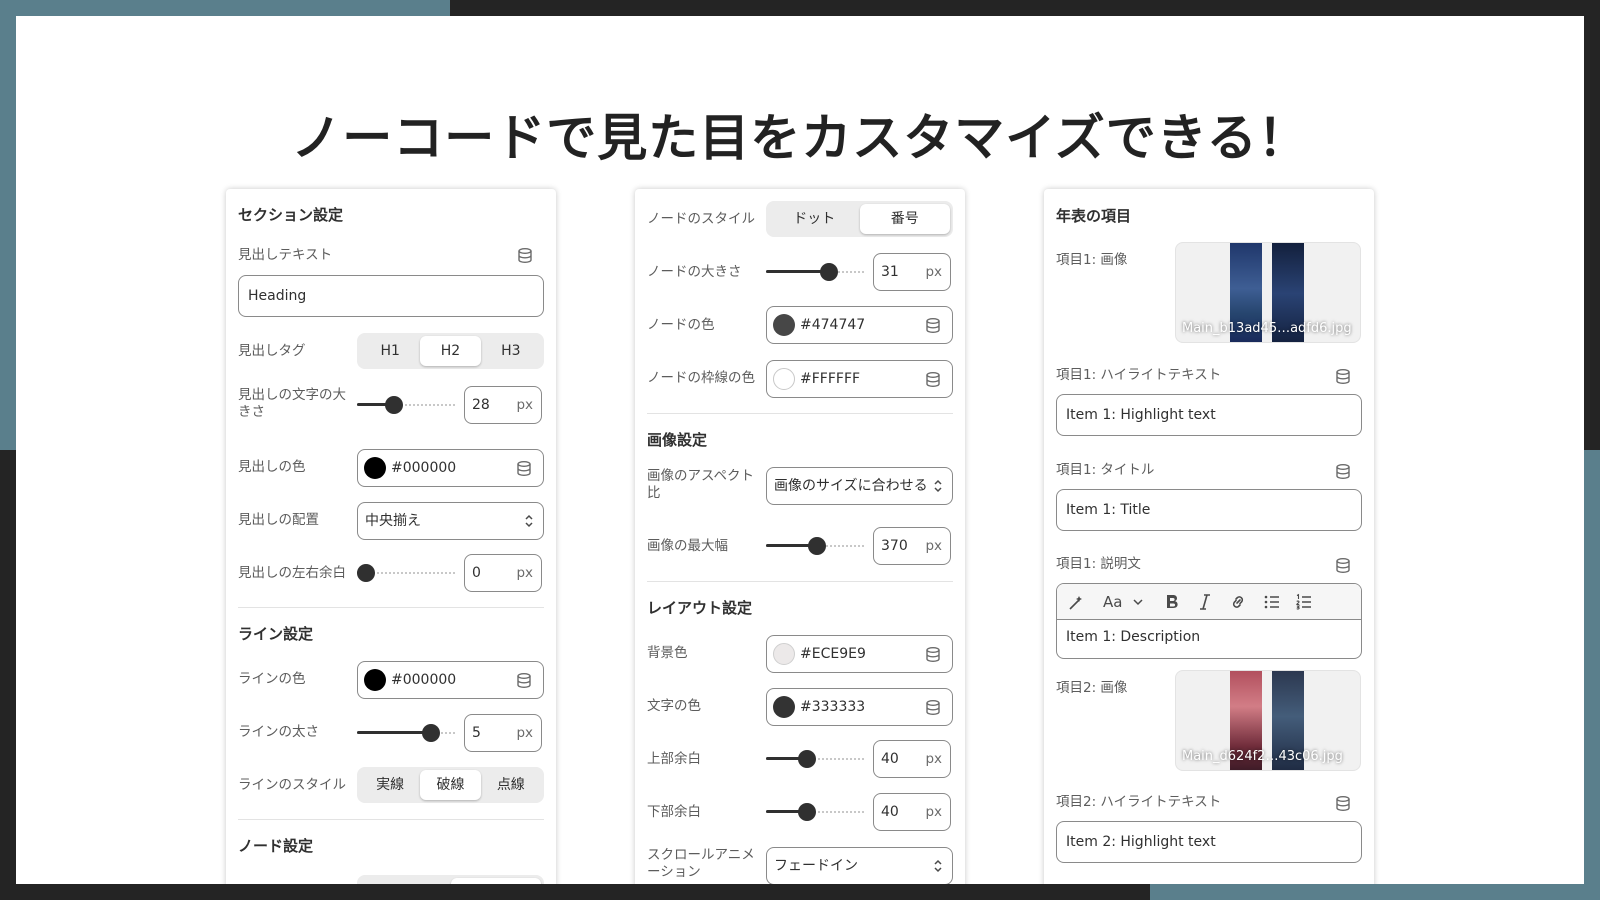 The height and width of the screenshot is (900, 1600). I want to click on node-color-label: ノードの色, so click(681, 325).